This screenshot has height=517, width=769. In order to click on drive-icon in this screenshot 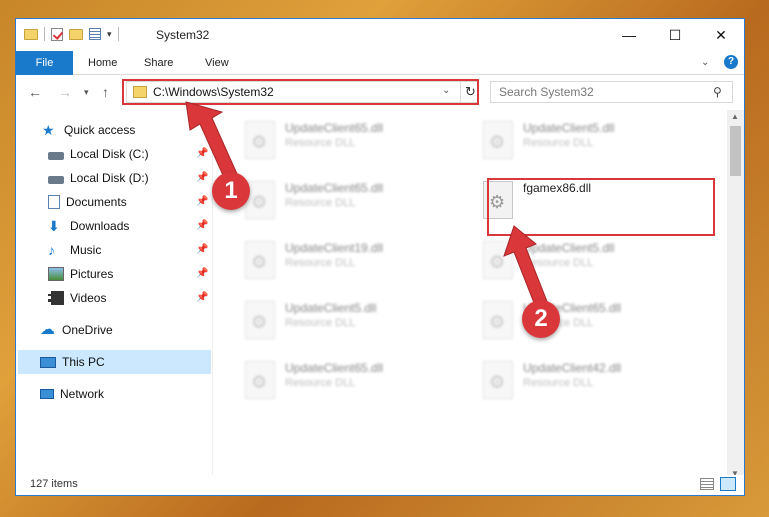, I will do `click(56, 179)`.